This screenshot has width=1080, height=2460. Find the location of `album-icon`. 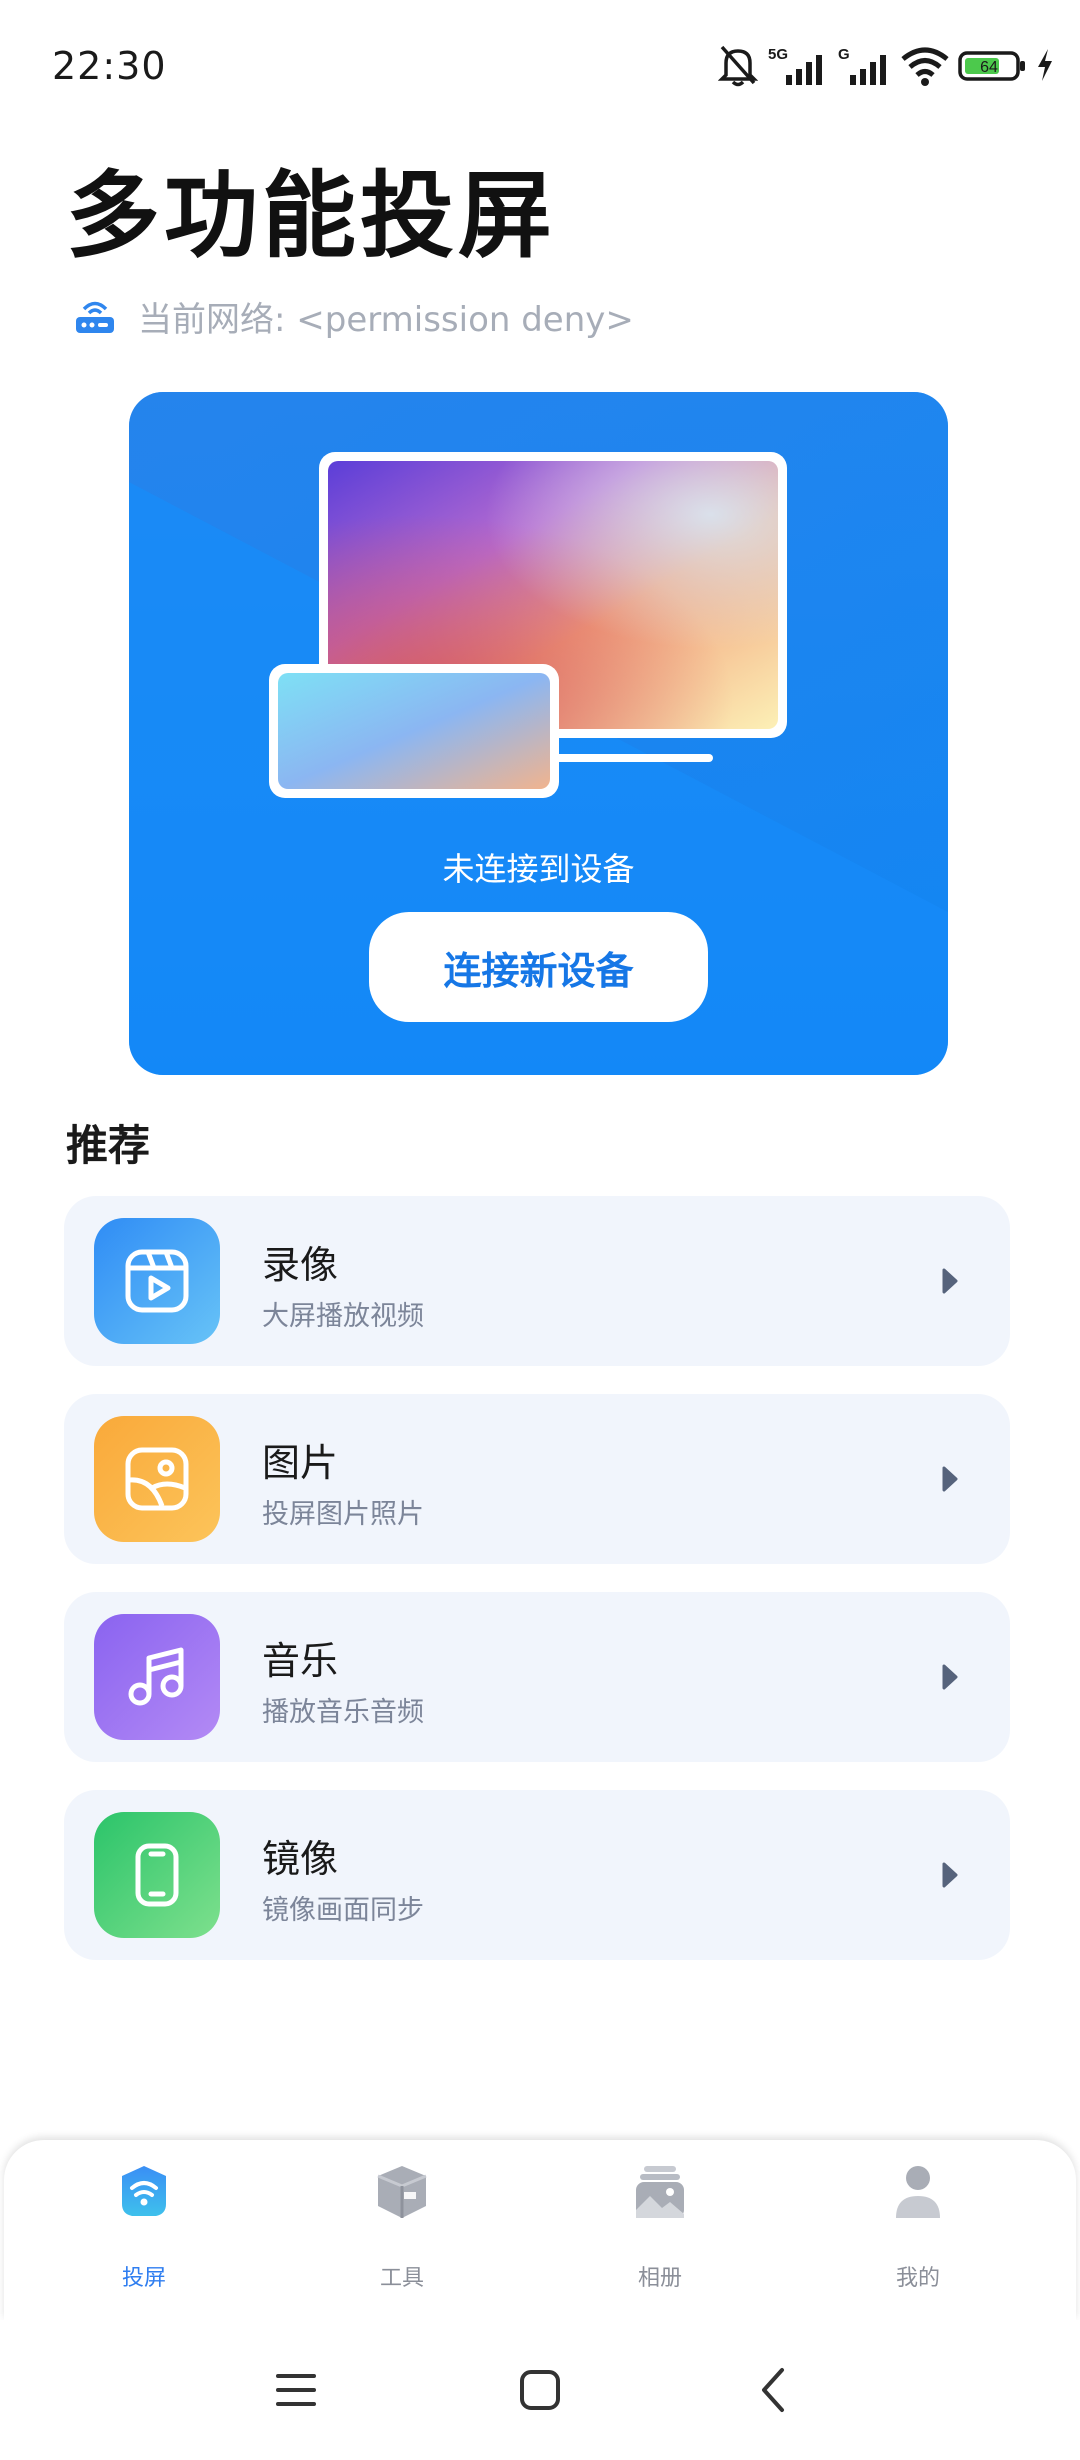

album-icon is located at coordinates (660, 2192).